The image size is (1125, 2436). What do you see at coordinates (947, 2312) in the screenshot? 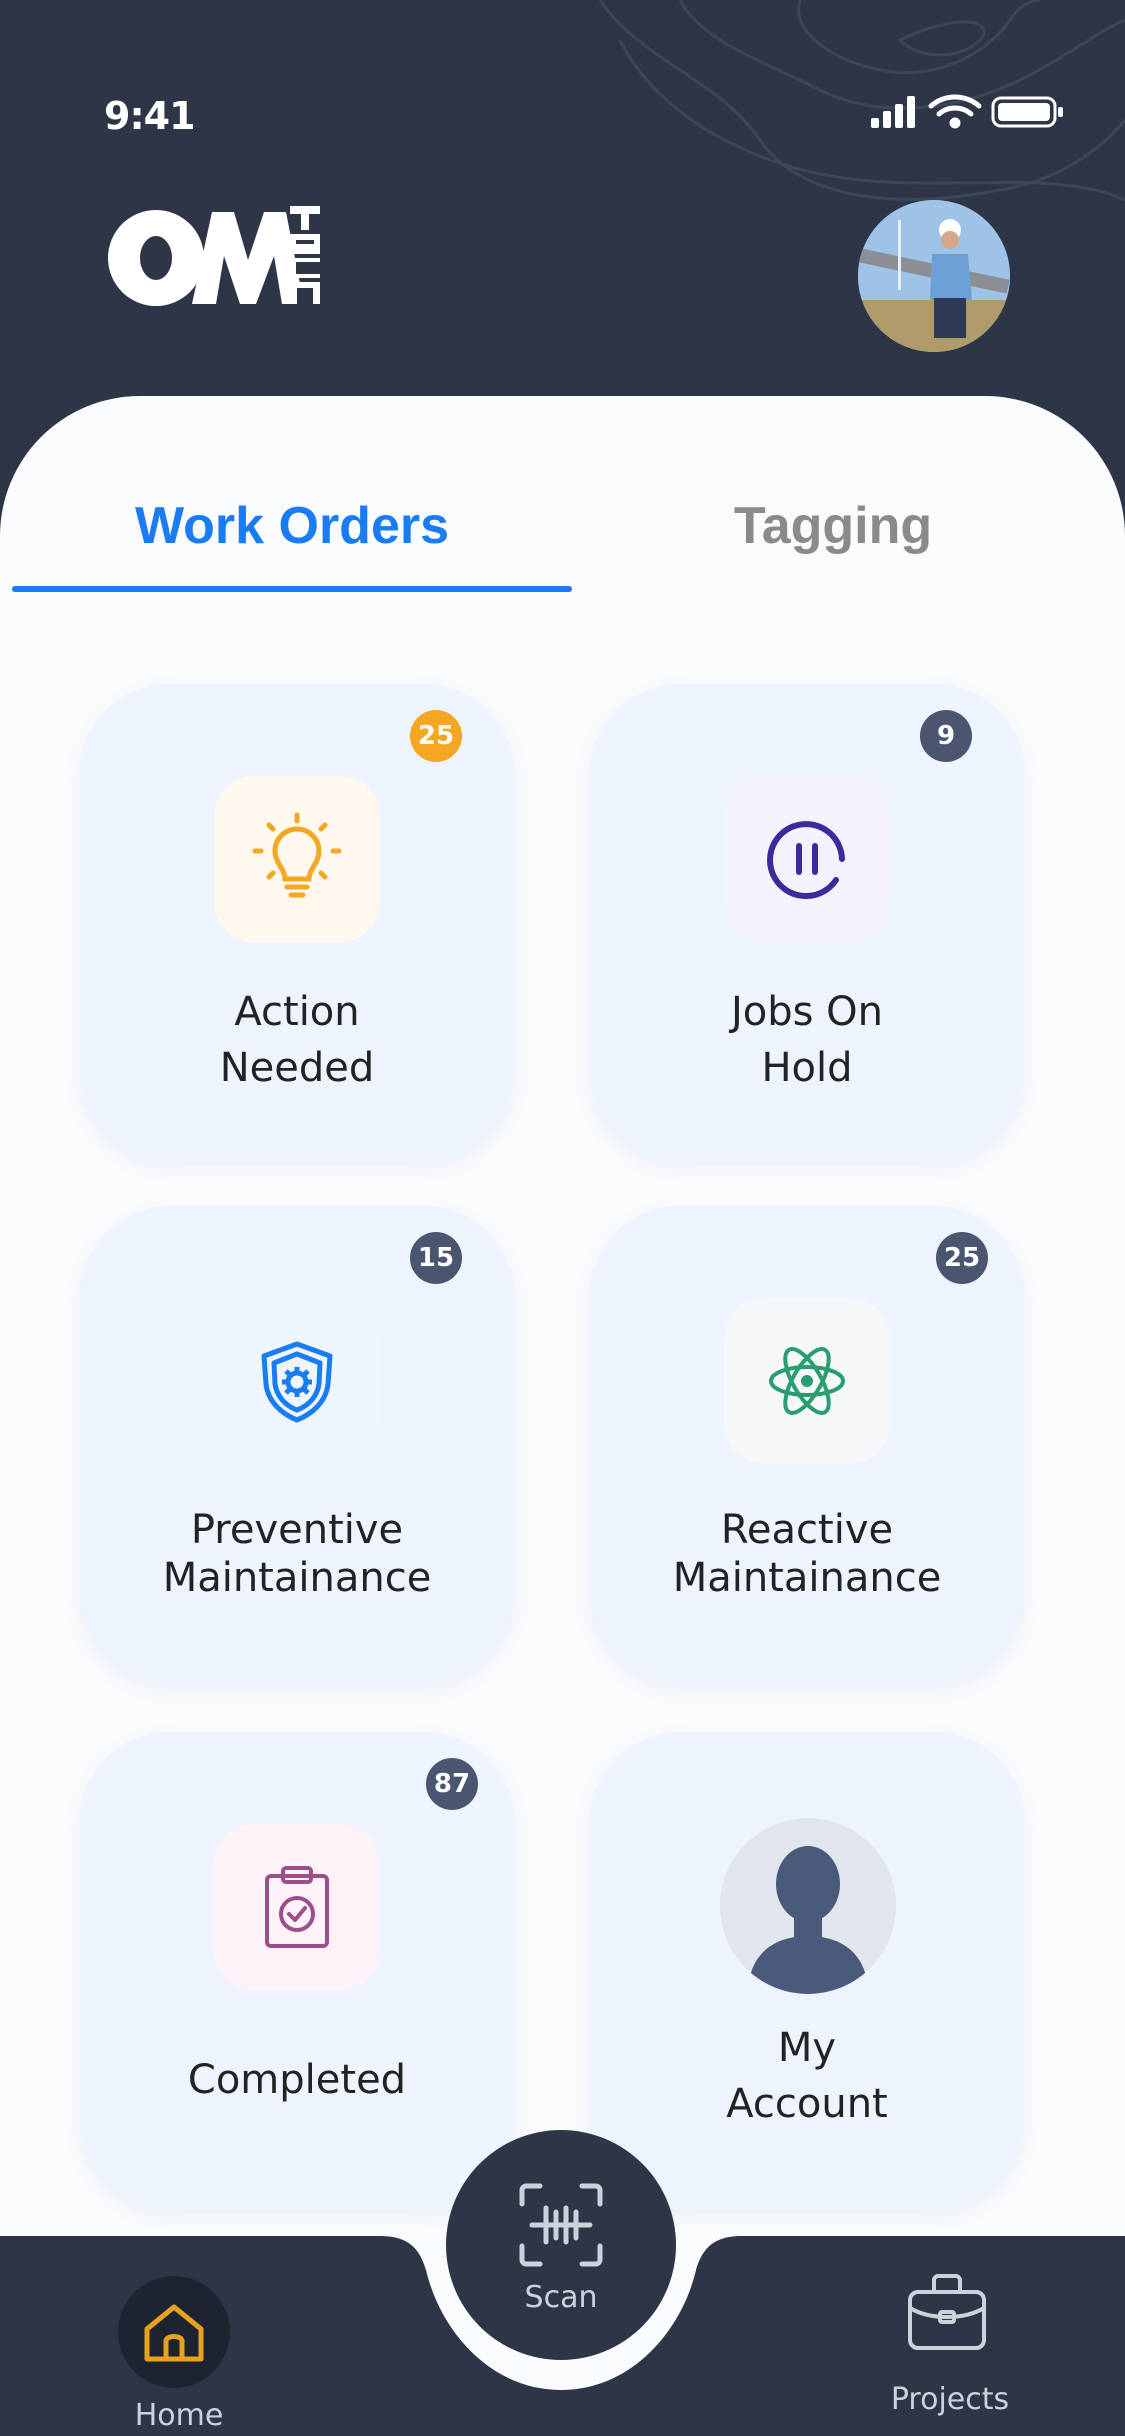
I see `briefcase-icon` at bounding box center [947, 2312].